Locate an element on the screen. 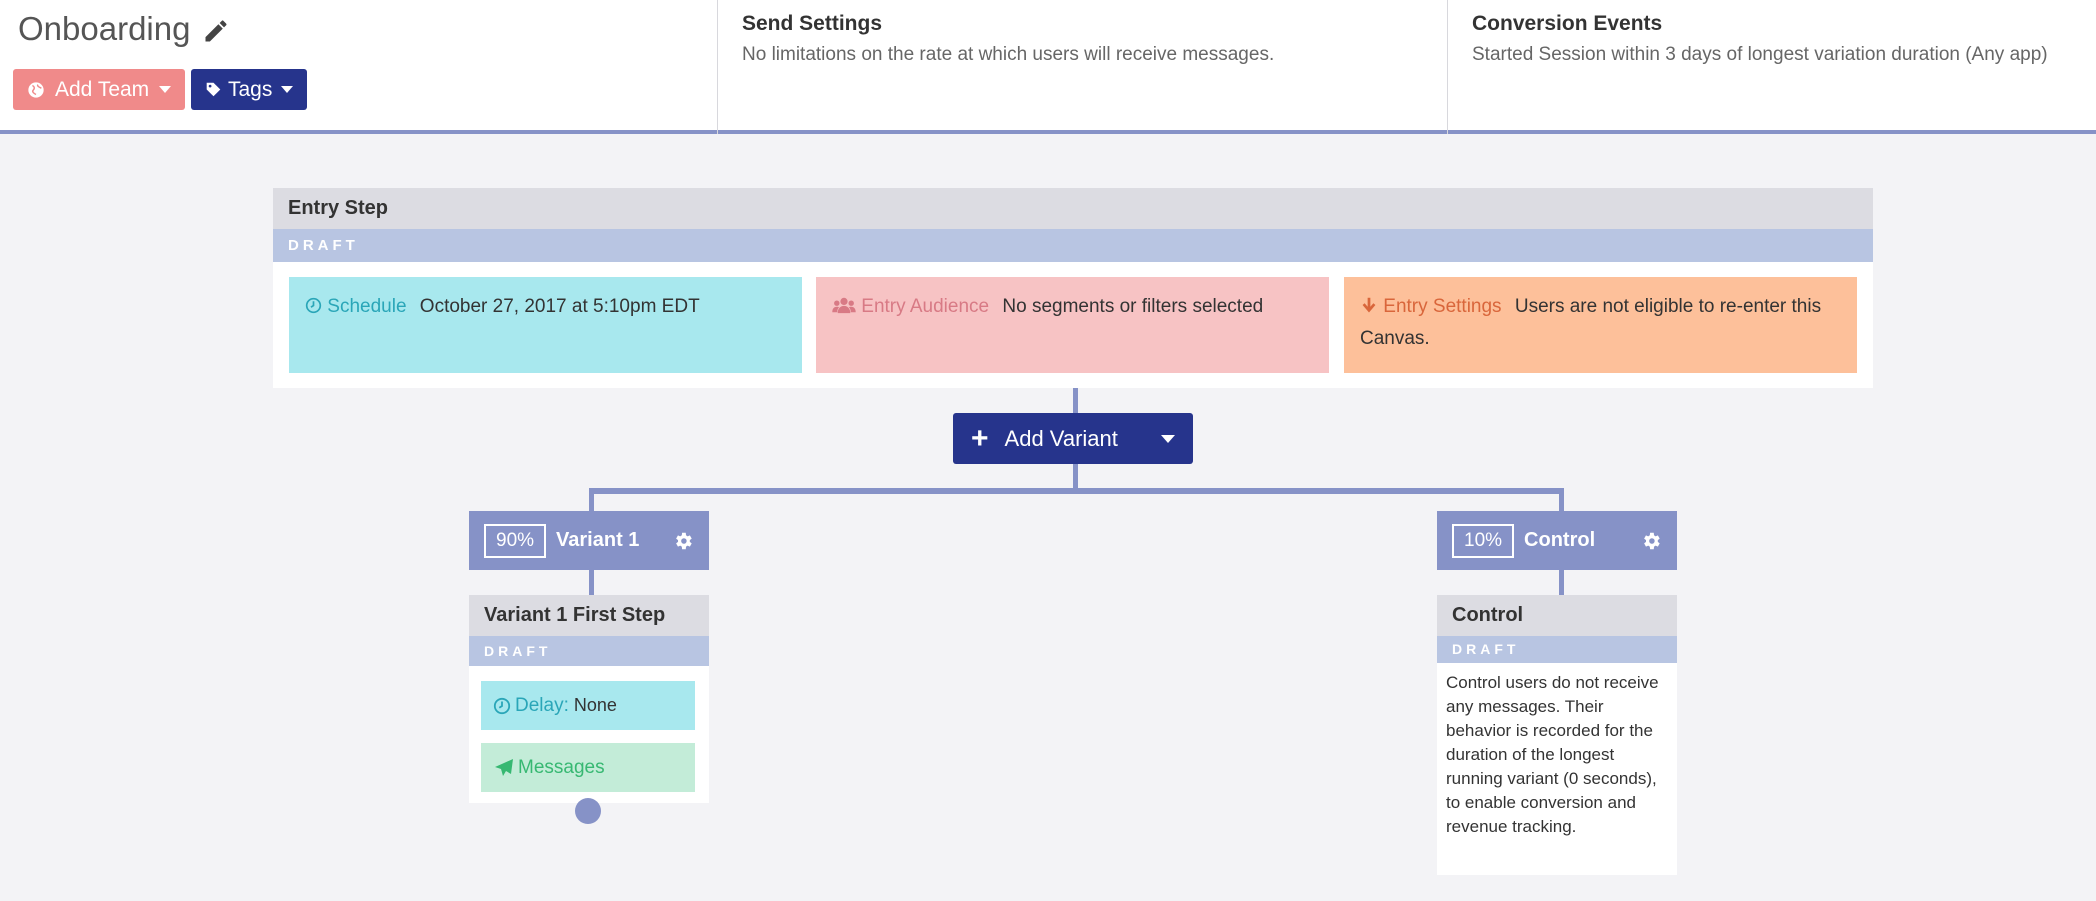 This screenshot has height=901, width=2096. conversion-events-heading: Conversion Events is located at coordinates (1567, 23).